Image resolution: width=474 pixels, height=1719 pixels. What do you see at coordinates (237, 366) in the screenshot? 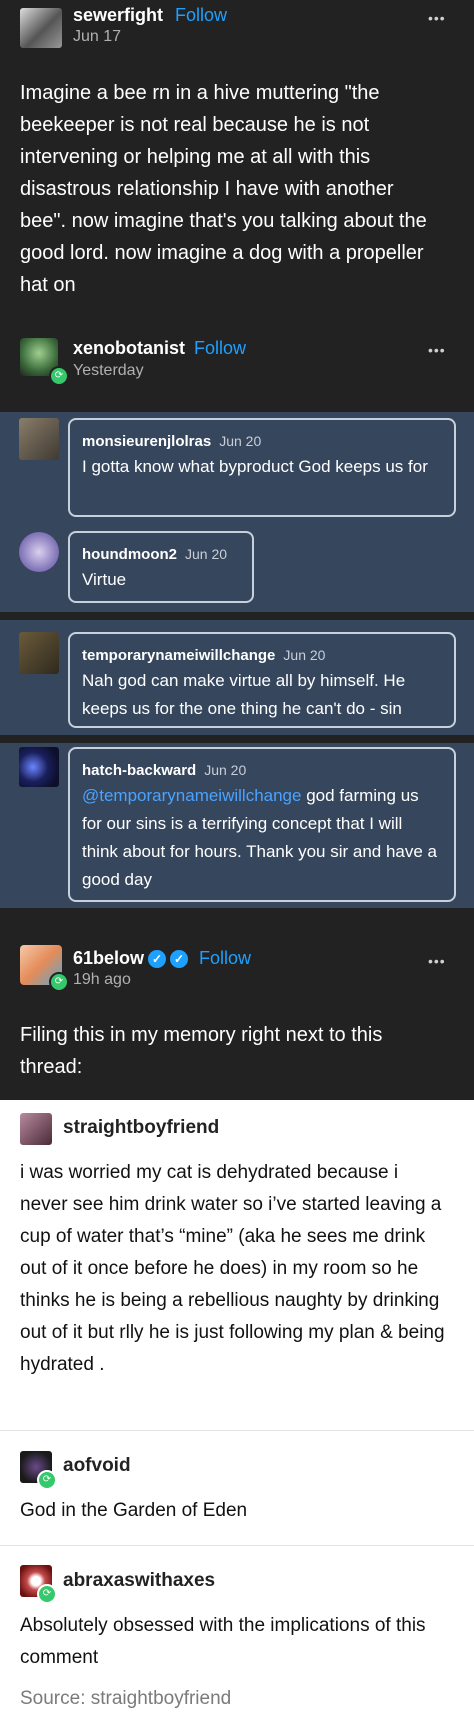
I see `post-xenobotanist: ⟳ xenobotanist Follow Yesterday •••` at bounding box center [237, 366].